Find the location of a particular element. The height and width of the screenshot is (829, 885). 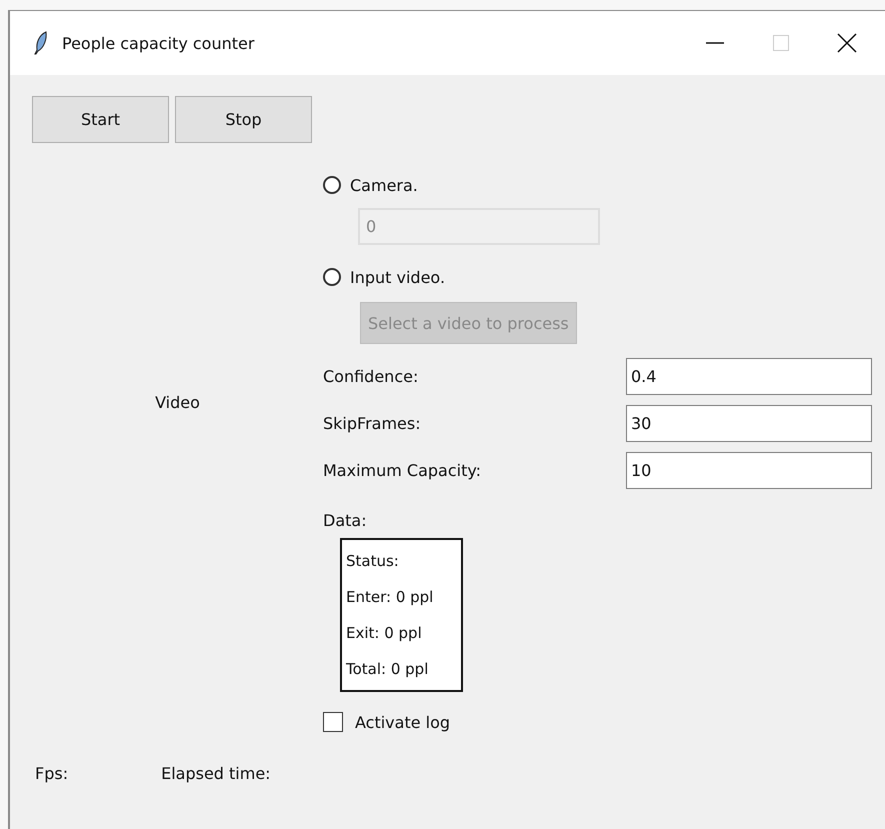

field-label: Confidence: is located at coordinates (371, 376).